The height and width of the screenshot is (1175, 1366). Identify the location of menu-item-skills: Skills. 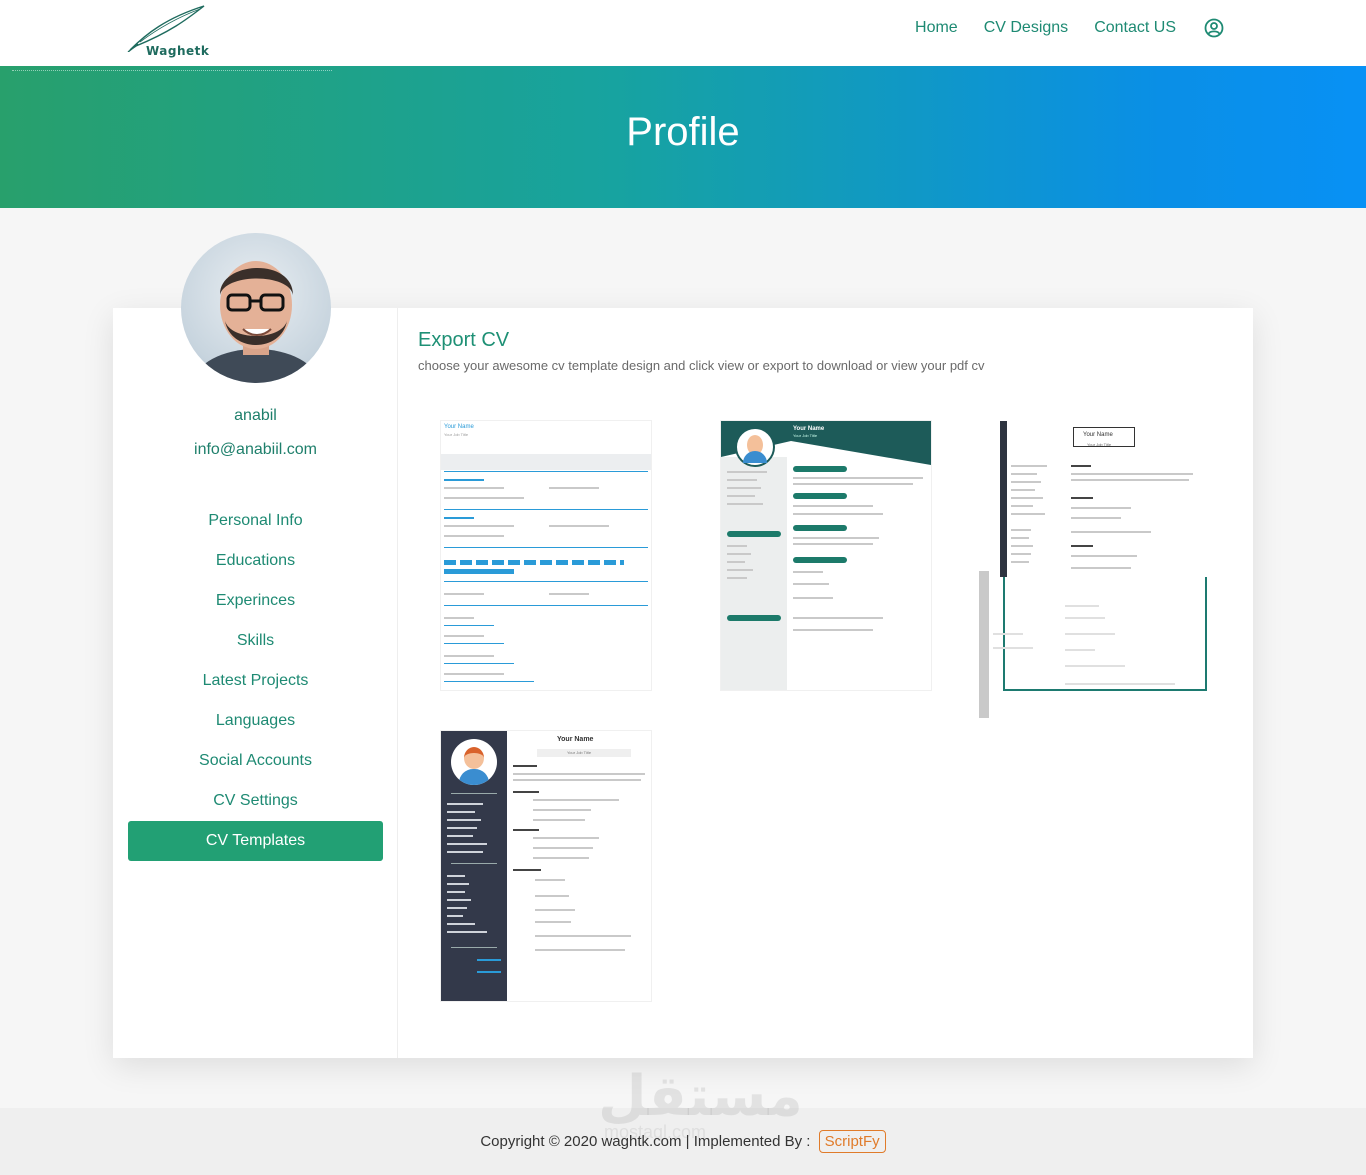
(255, 641).